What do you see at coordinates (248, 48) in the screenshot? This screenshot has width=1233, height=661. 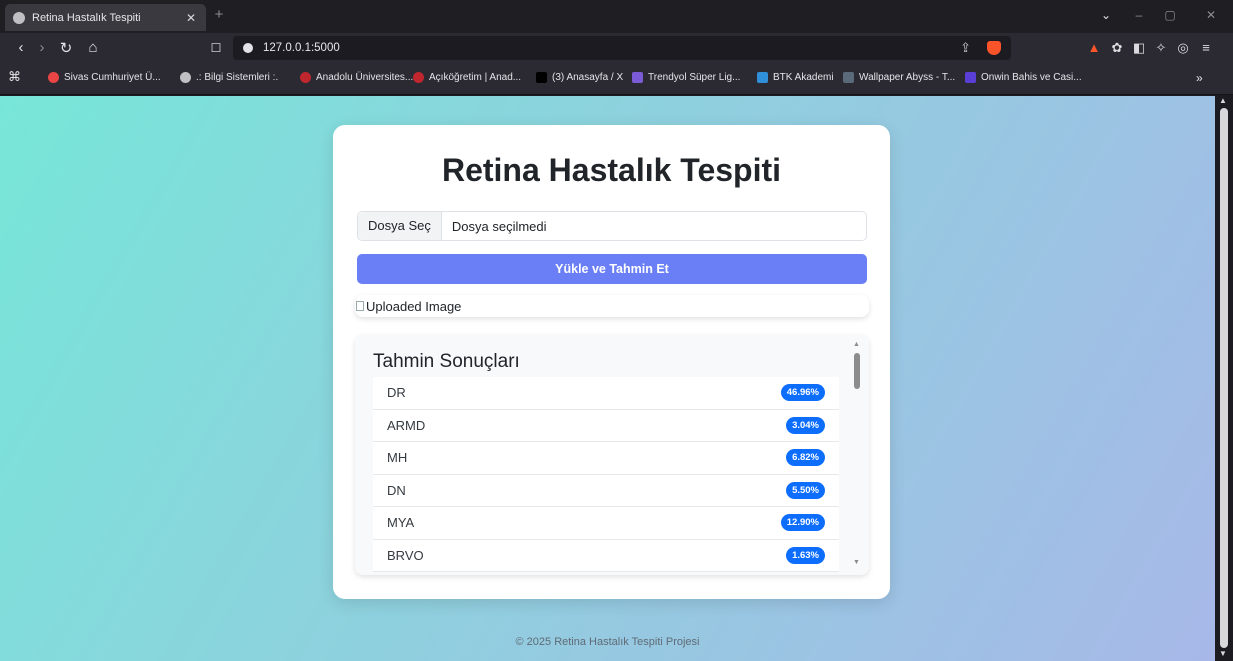 I see `site-info-icon` at bounding box center [248, 48].